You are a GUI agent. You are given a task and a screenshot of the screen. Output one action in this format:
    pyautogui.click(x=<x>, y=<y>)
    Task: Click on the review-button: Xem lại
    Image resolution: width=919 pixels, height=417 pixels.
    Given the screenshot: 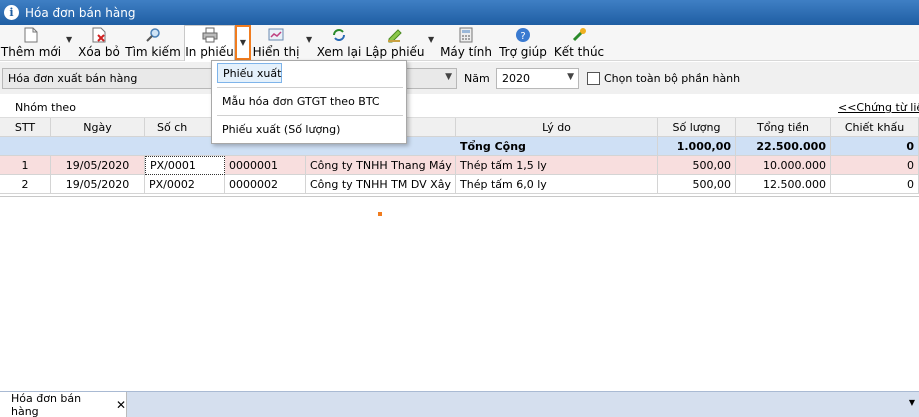 What is the action you would take?
    pyautogui.click(x=339, y=43)
    